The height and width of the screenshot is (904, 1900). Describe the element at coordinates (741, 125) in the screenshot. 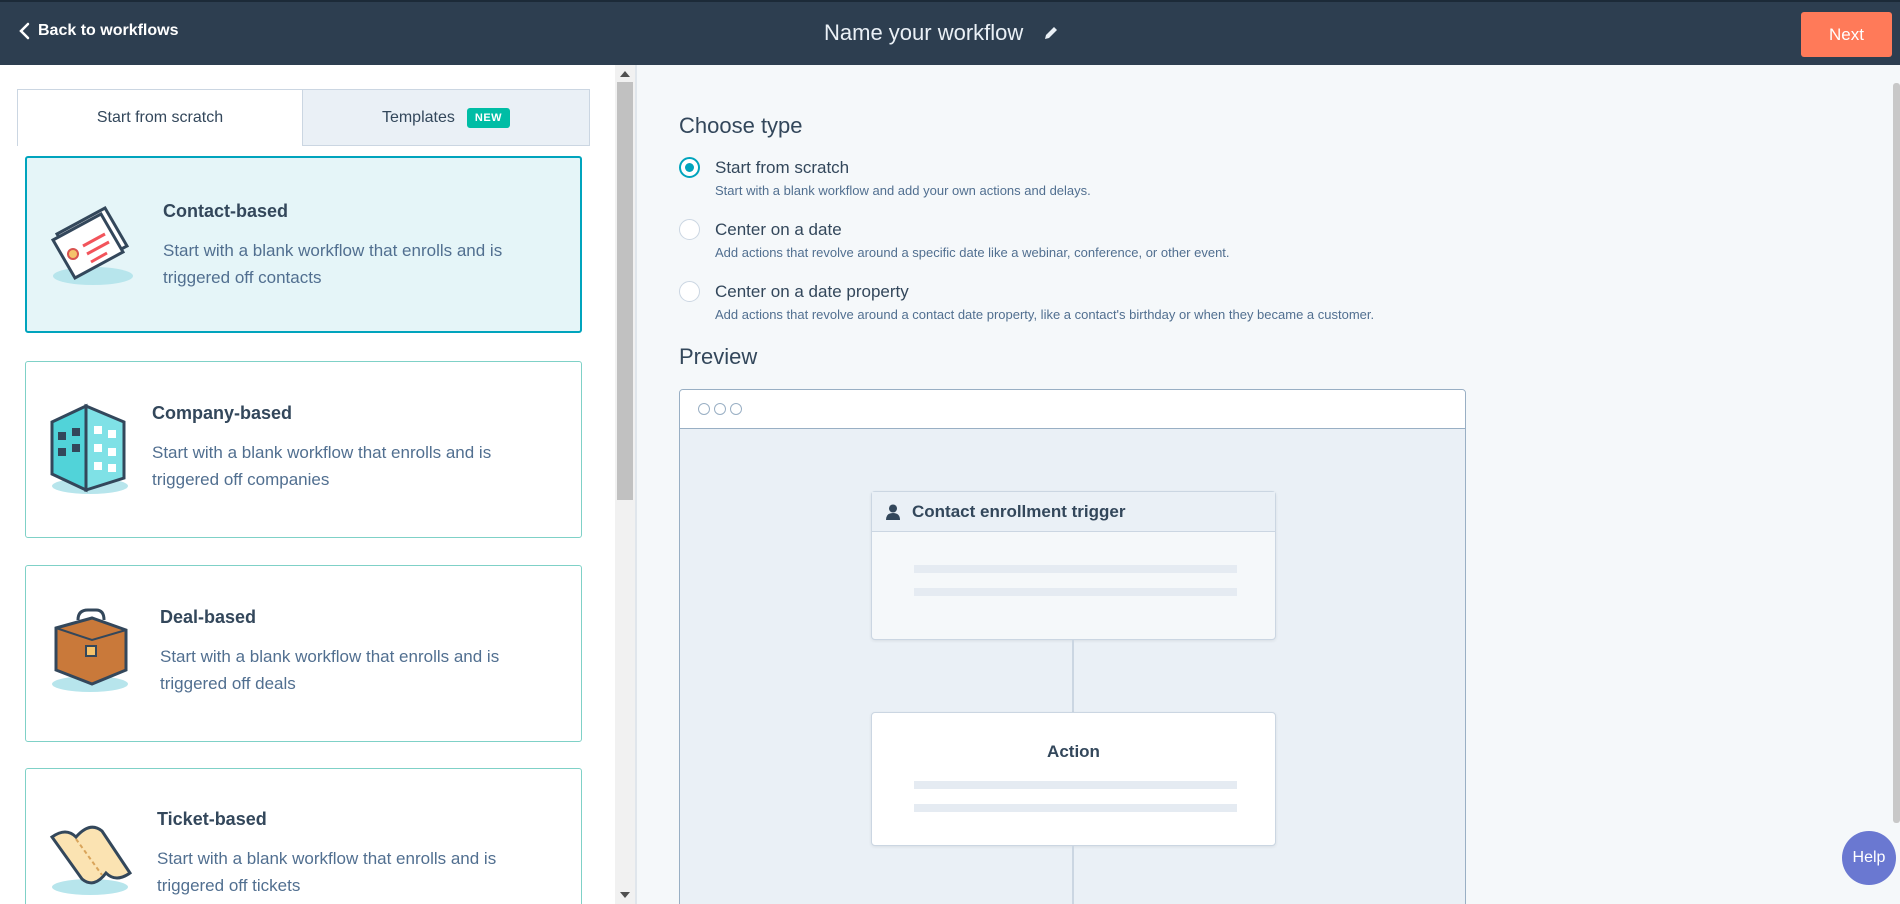

I see `choose-type-heading: Choose type` at that location.